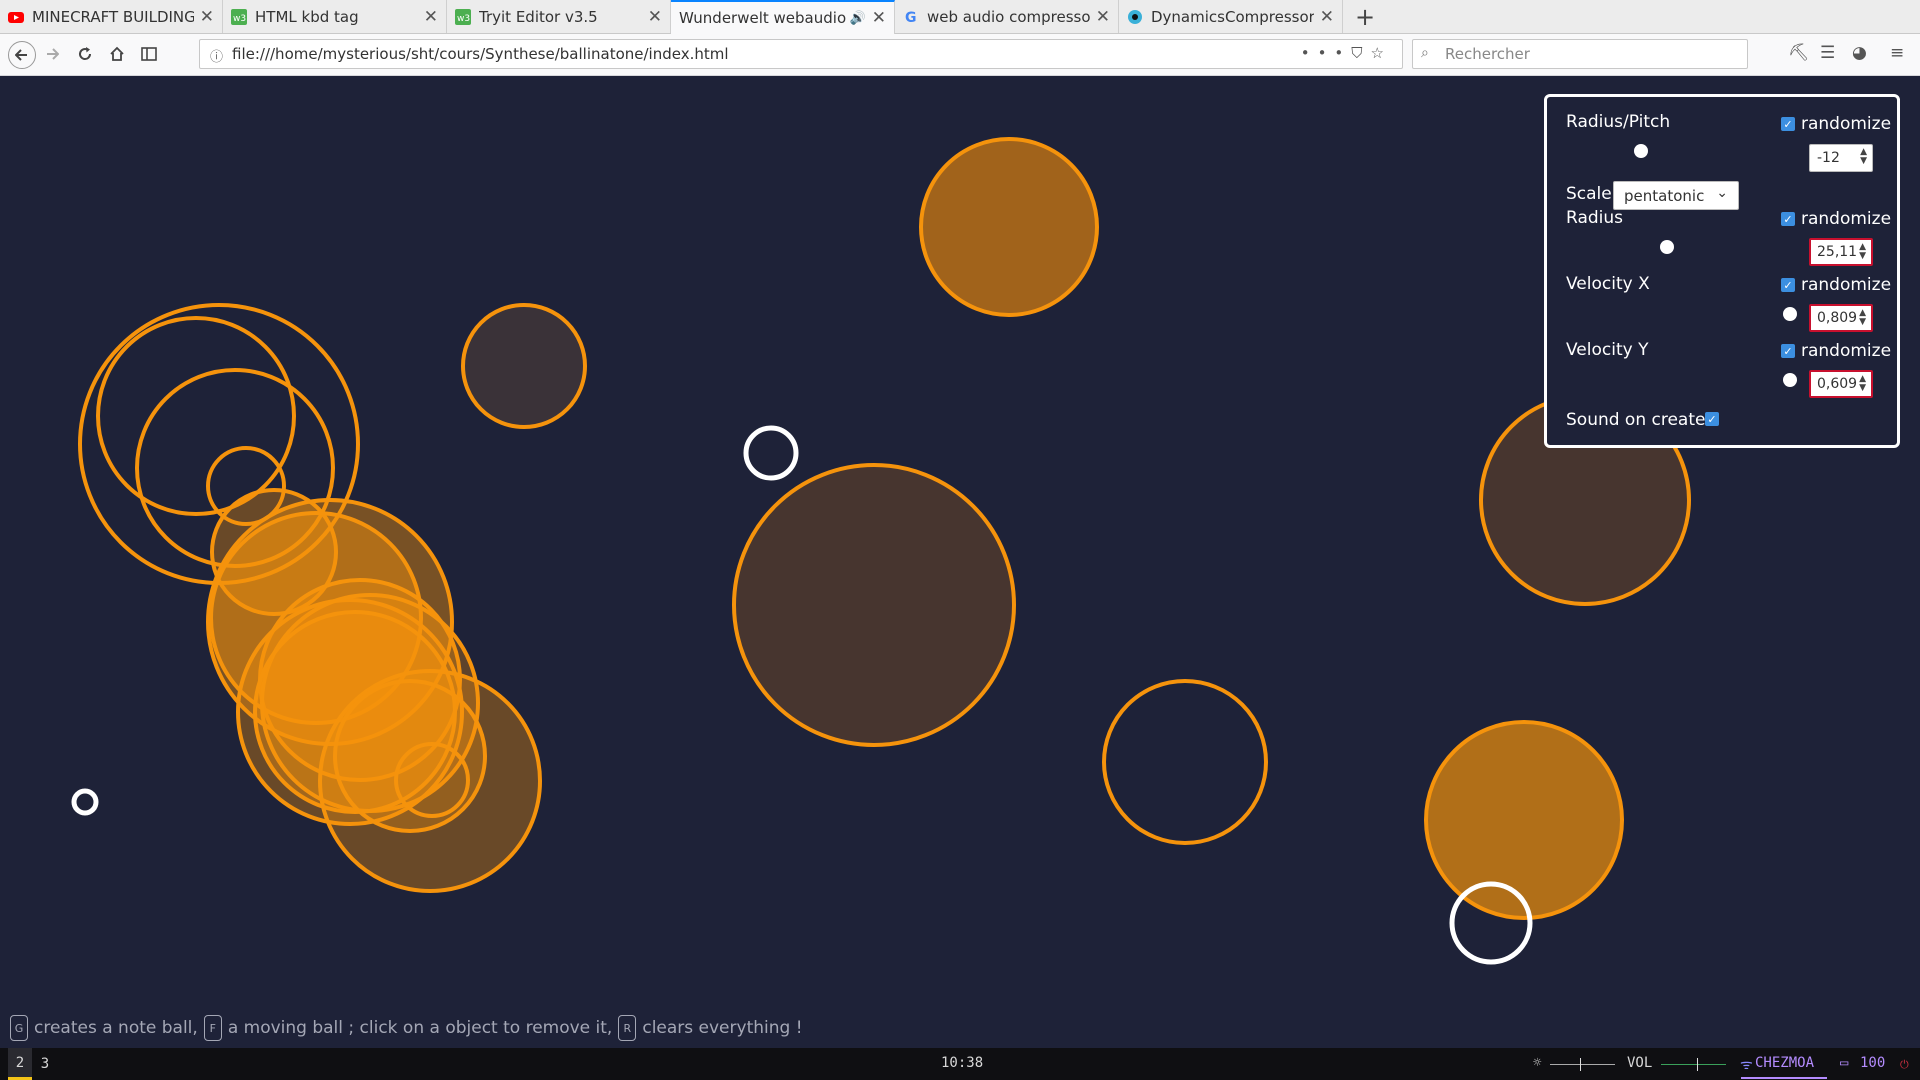  Describe the element at coordinates (1007, 16) in the screenshot. I see `tab-web-audio-compressor: G web audio compressor ✕` at that location.